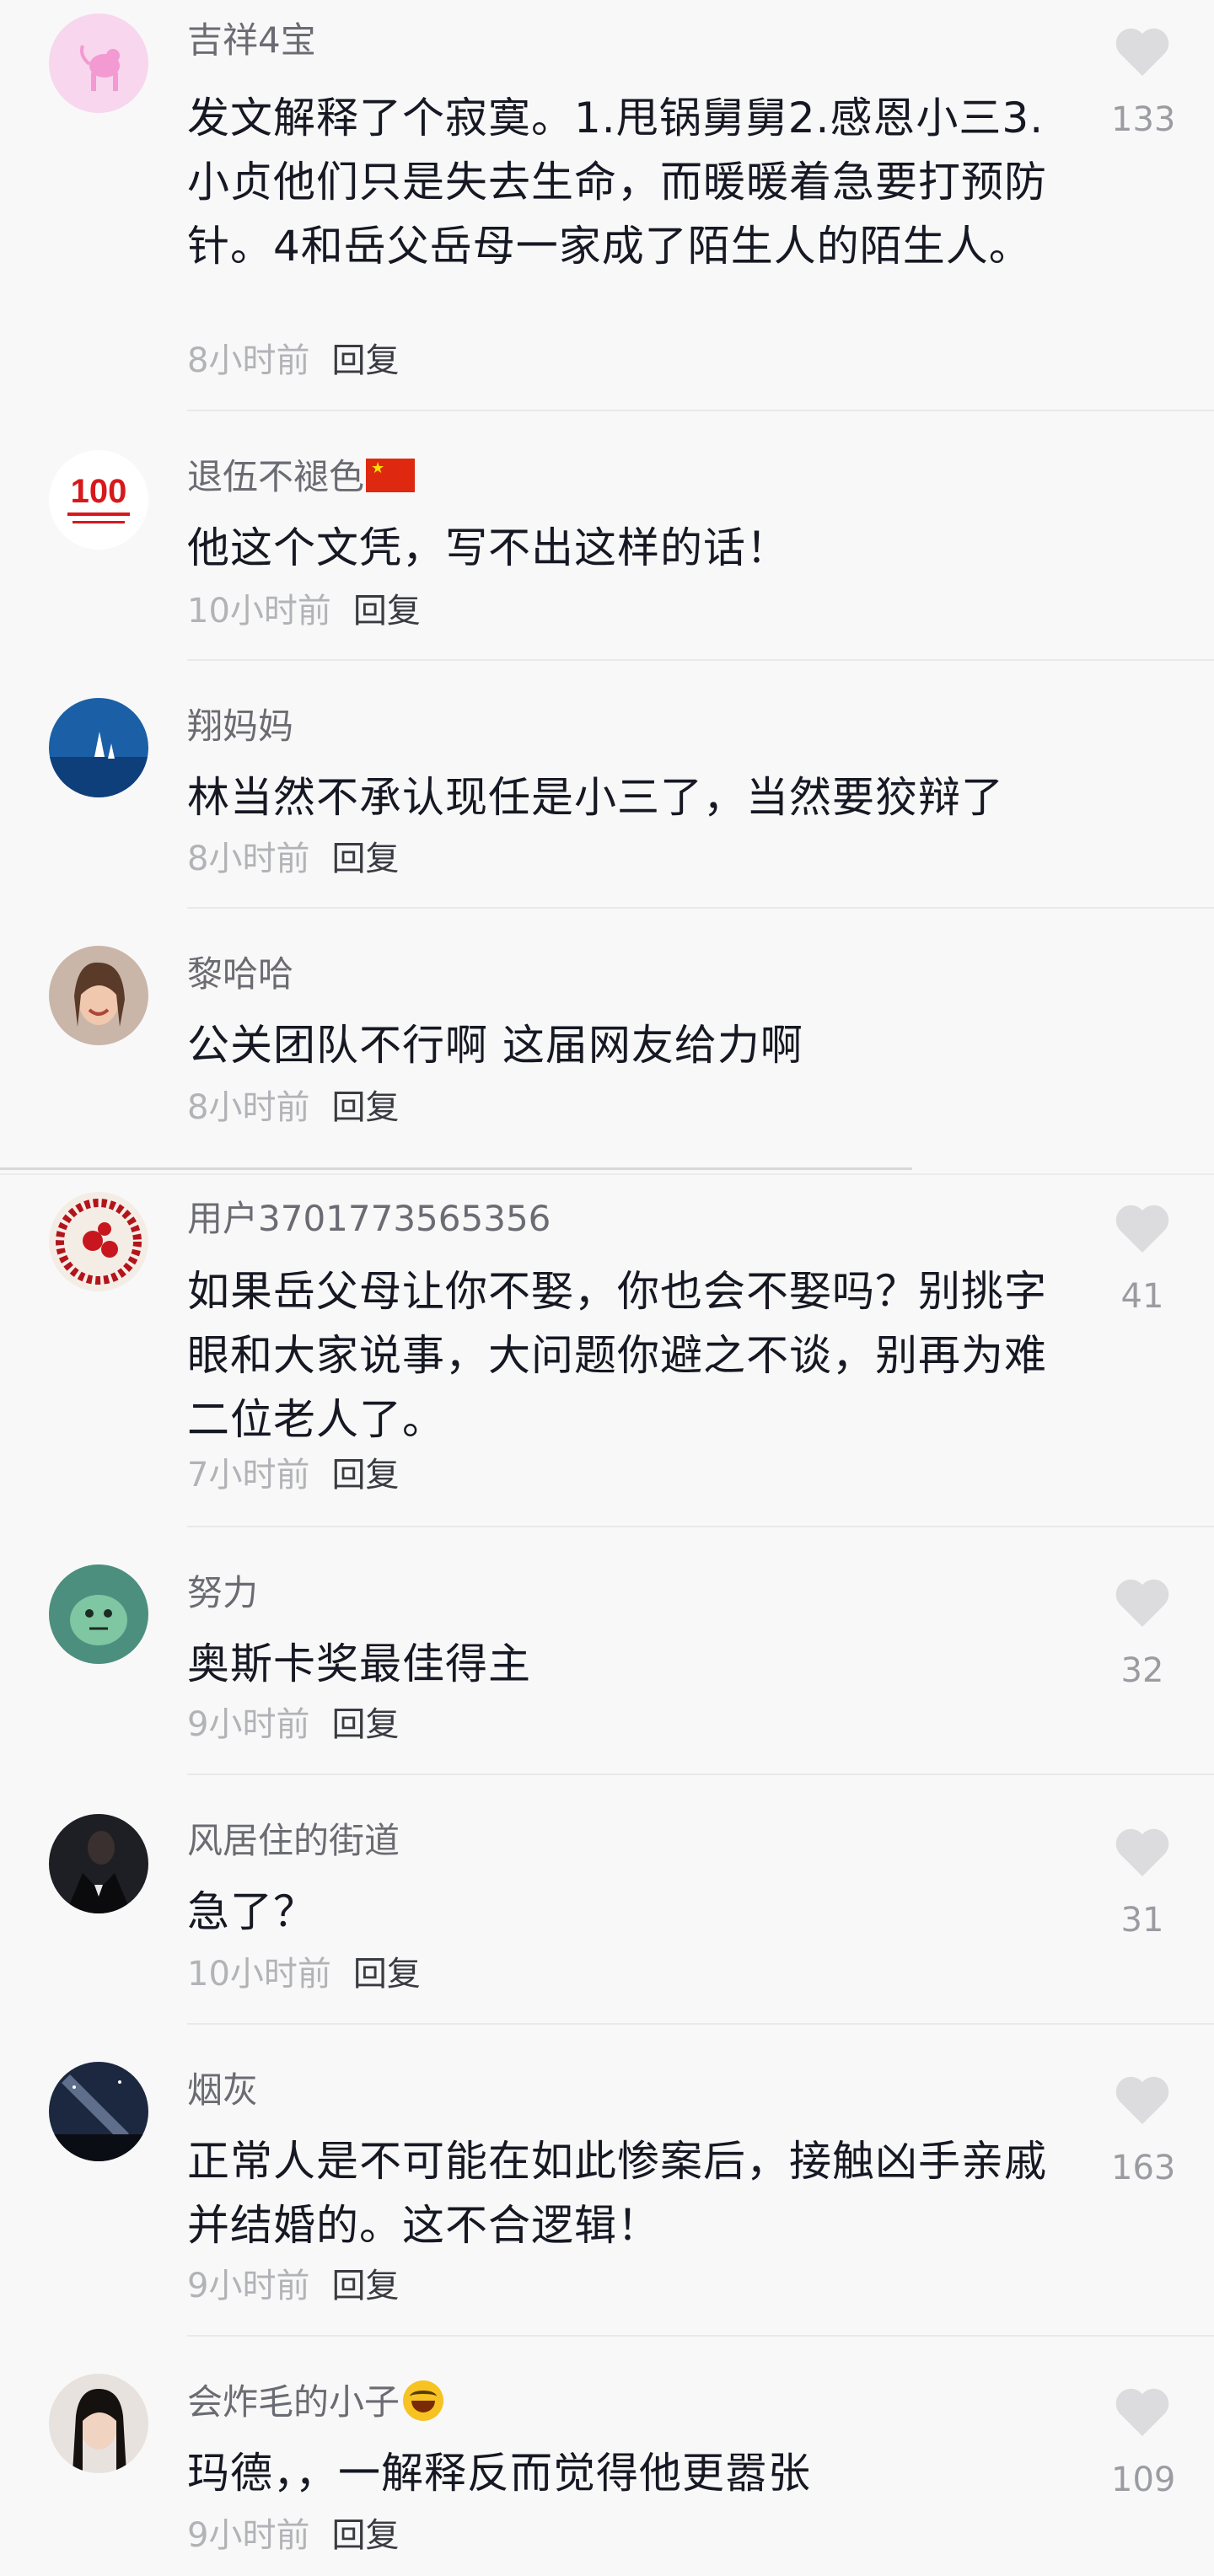  Describe the element at coordinates (488, 547) in the screenshot. I see `comment-text: 他这个文凭，写不出这样的话！` at that location.